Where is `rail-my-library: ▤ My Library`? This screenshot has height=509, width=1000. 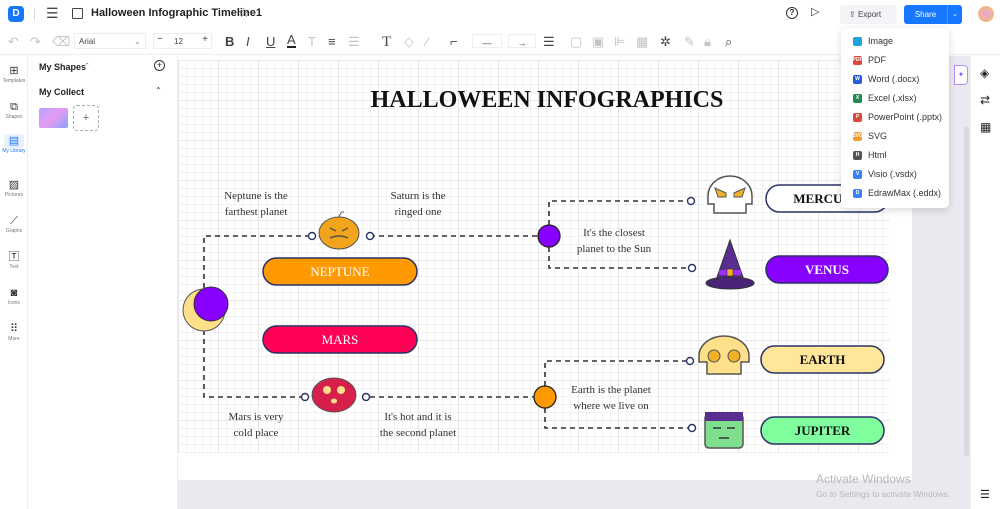 rail-my-library: ▤ My Library is located at coordinates (14, 144).